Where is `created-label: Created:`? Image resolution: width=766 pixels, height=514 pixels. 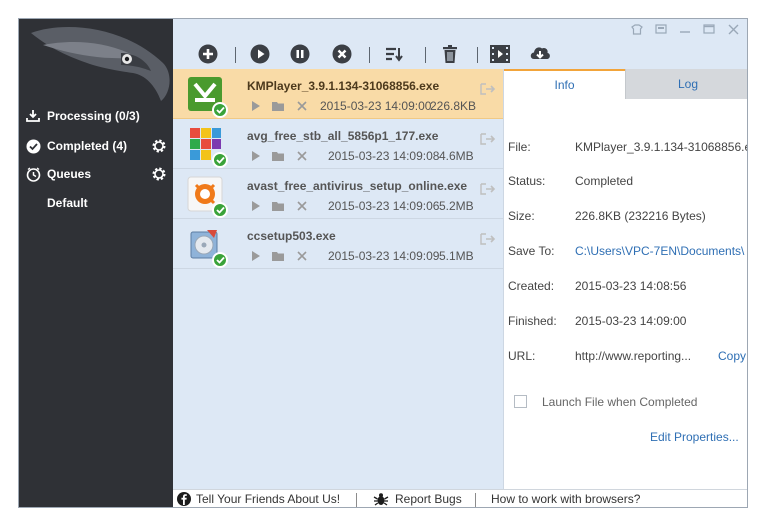
created-label: Created: is located at coordinates (531, 286).